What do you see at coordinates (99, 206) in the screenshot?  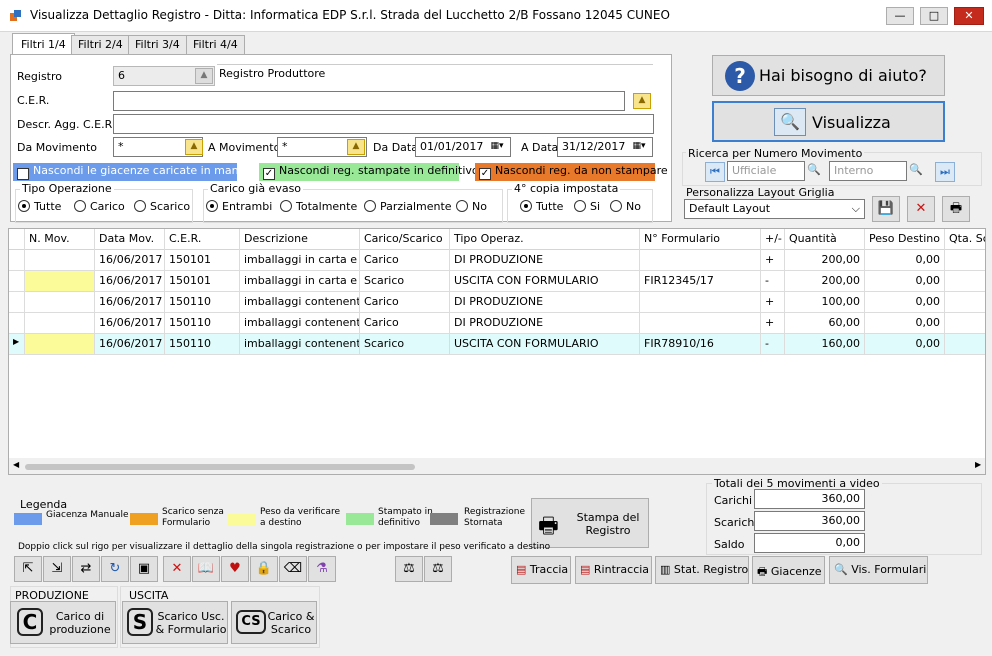 I see `radio-carico: Carico` at bounding box center [99, 206].